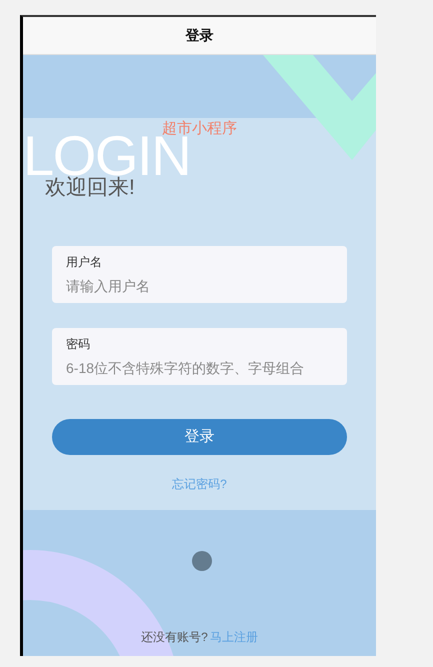 This screenshot has height=667, width=433. Describe the element at coordinates (90, 188) in the screenshot. I see `welcome-heading: 欢迎回来!` at that location.